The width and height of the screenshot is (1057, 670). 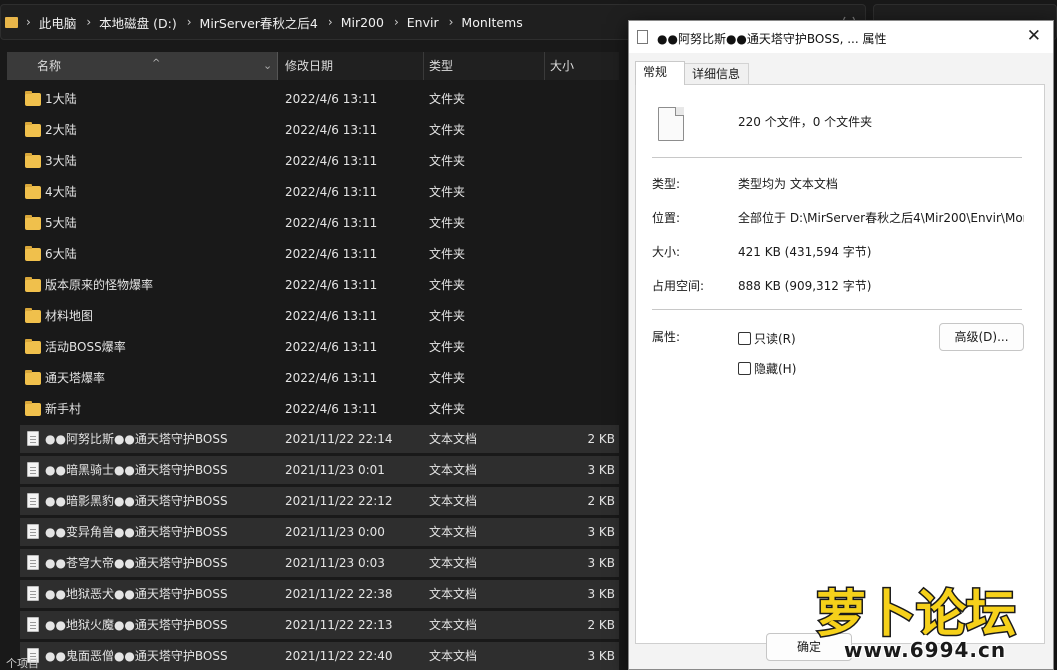 I want to click on cell-name: 4大陆, so click(x=61, y=192).